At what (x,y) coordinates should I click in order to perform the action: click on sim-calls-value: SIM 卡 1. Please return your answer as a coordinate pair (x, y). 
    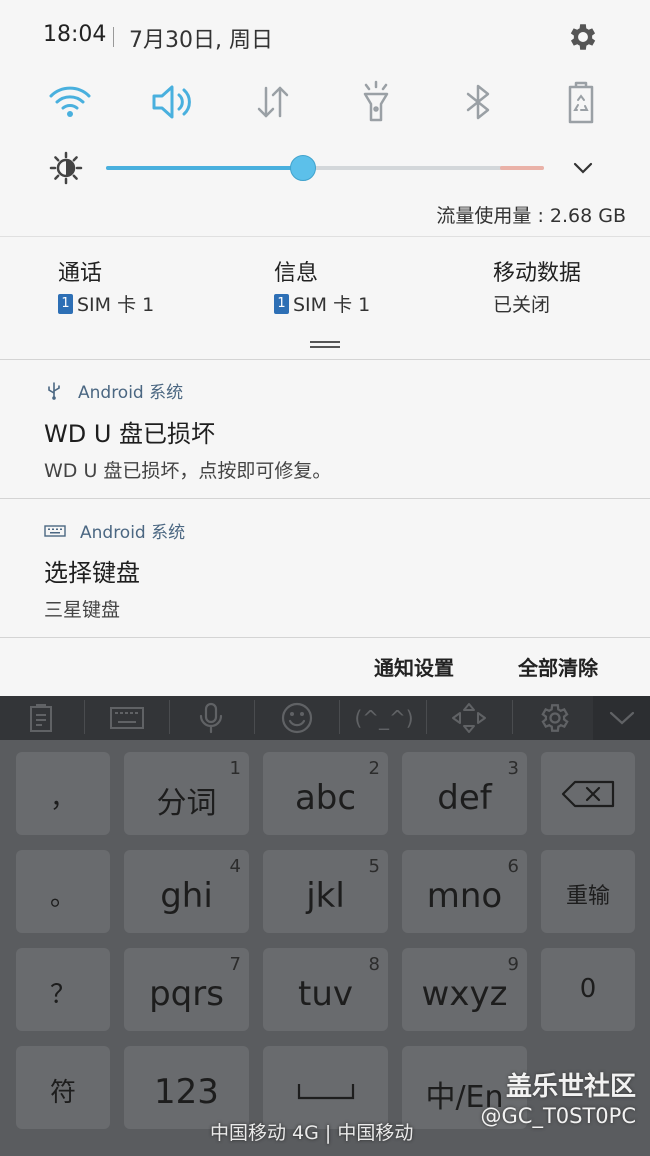
    Looking at the image, I should click on (116, 305).